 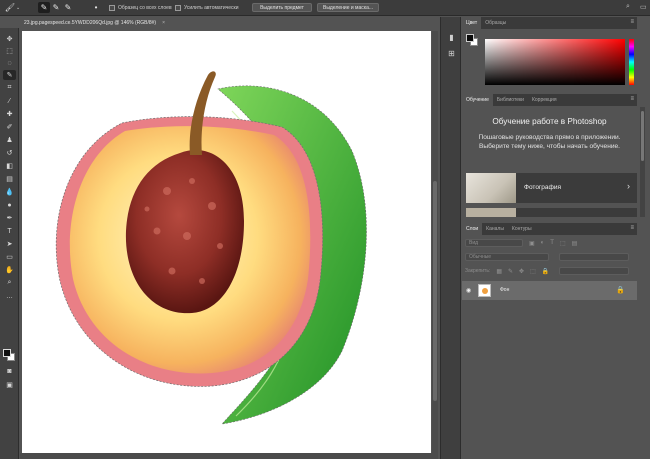 What do you see at coordinates (494, 243) in the screenshot?
I see `layer-filter-select: Вид` at bounding box center [494, 243].